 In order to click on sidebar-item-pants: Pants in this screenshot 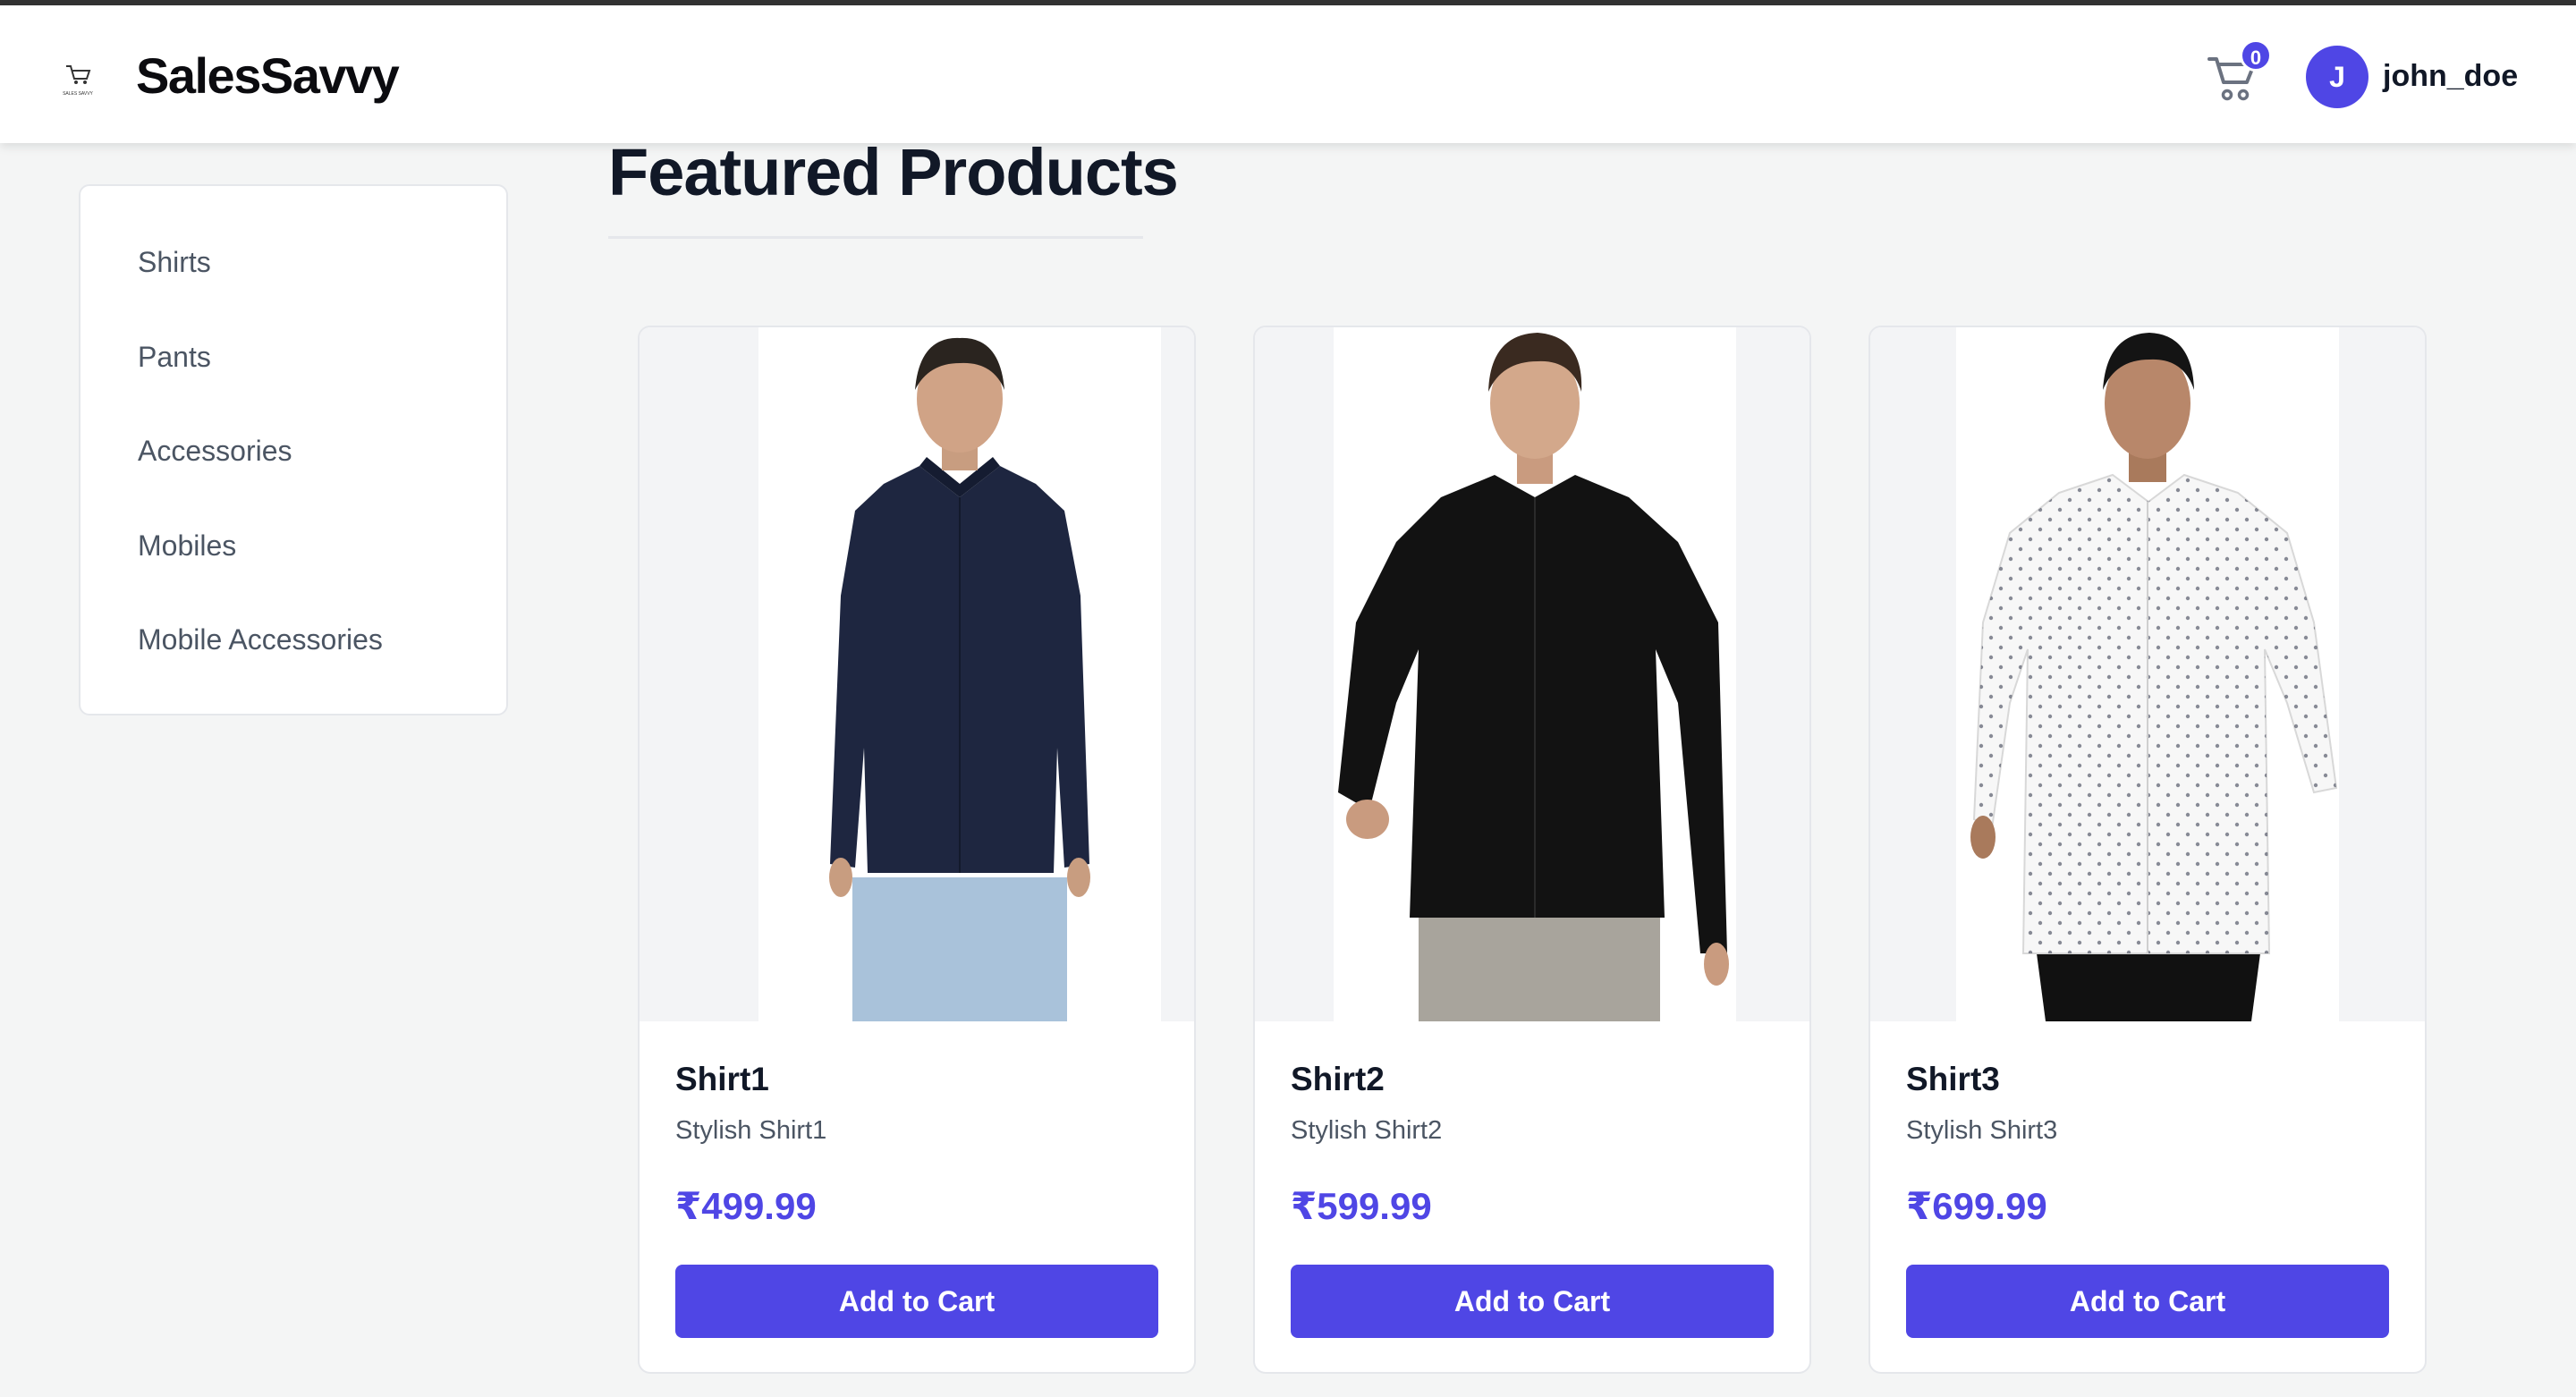, I will do `click(174, 357)`.